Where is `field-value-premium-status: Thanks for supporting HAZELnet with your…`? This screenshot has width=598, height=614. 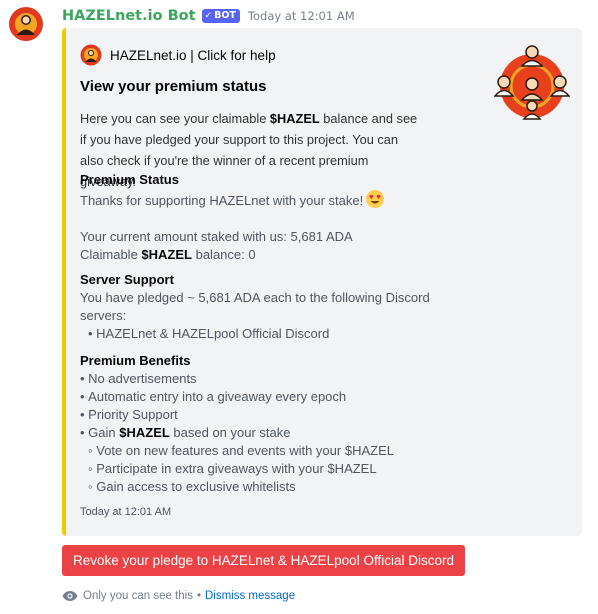
field-value-premium-status: Thanks for supporting HAZELnet with your… is located at coordinates (270, 226).